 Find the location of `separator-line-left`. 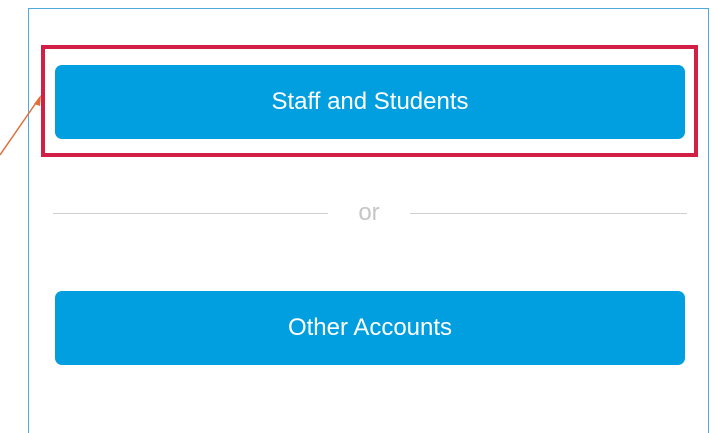

separator-line-left is located at coordinates (190, 213).